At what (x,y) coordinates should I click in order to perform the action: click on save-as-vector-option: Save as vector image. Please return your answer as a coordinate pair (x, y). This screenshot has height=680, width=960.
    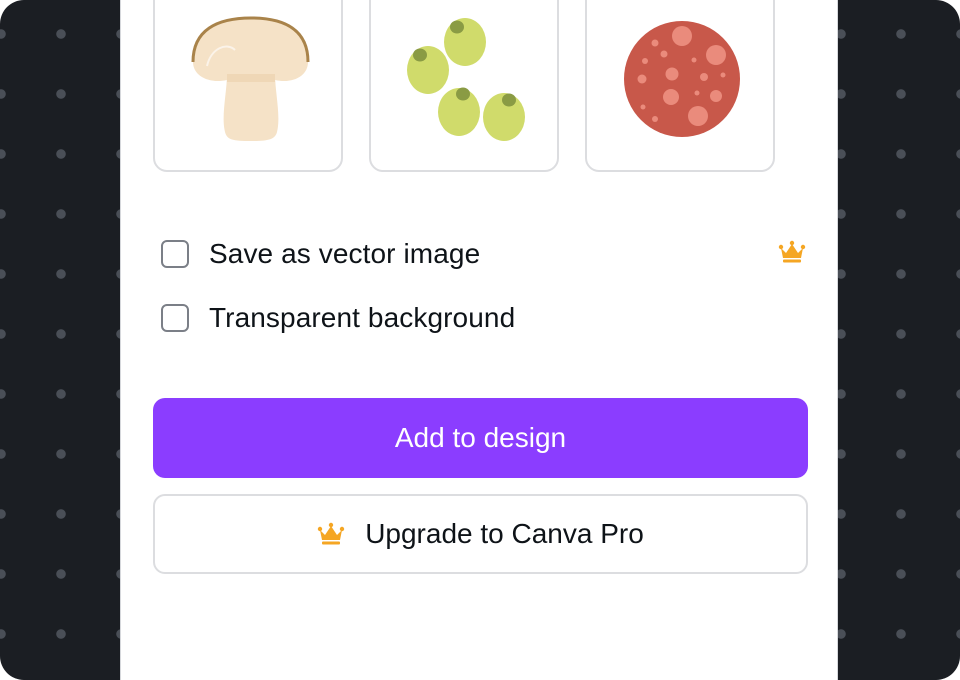
    Looking at the image, I should click on (483, 254).